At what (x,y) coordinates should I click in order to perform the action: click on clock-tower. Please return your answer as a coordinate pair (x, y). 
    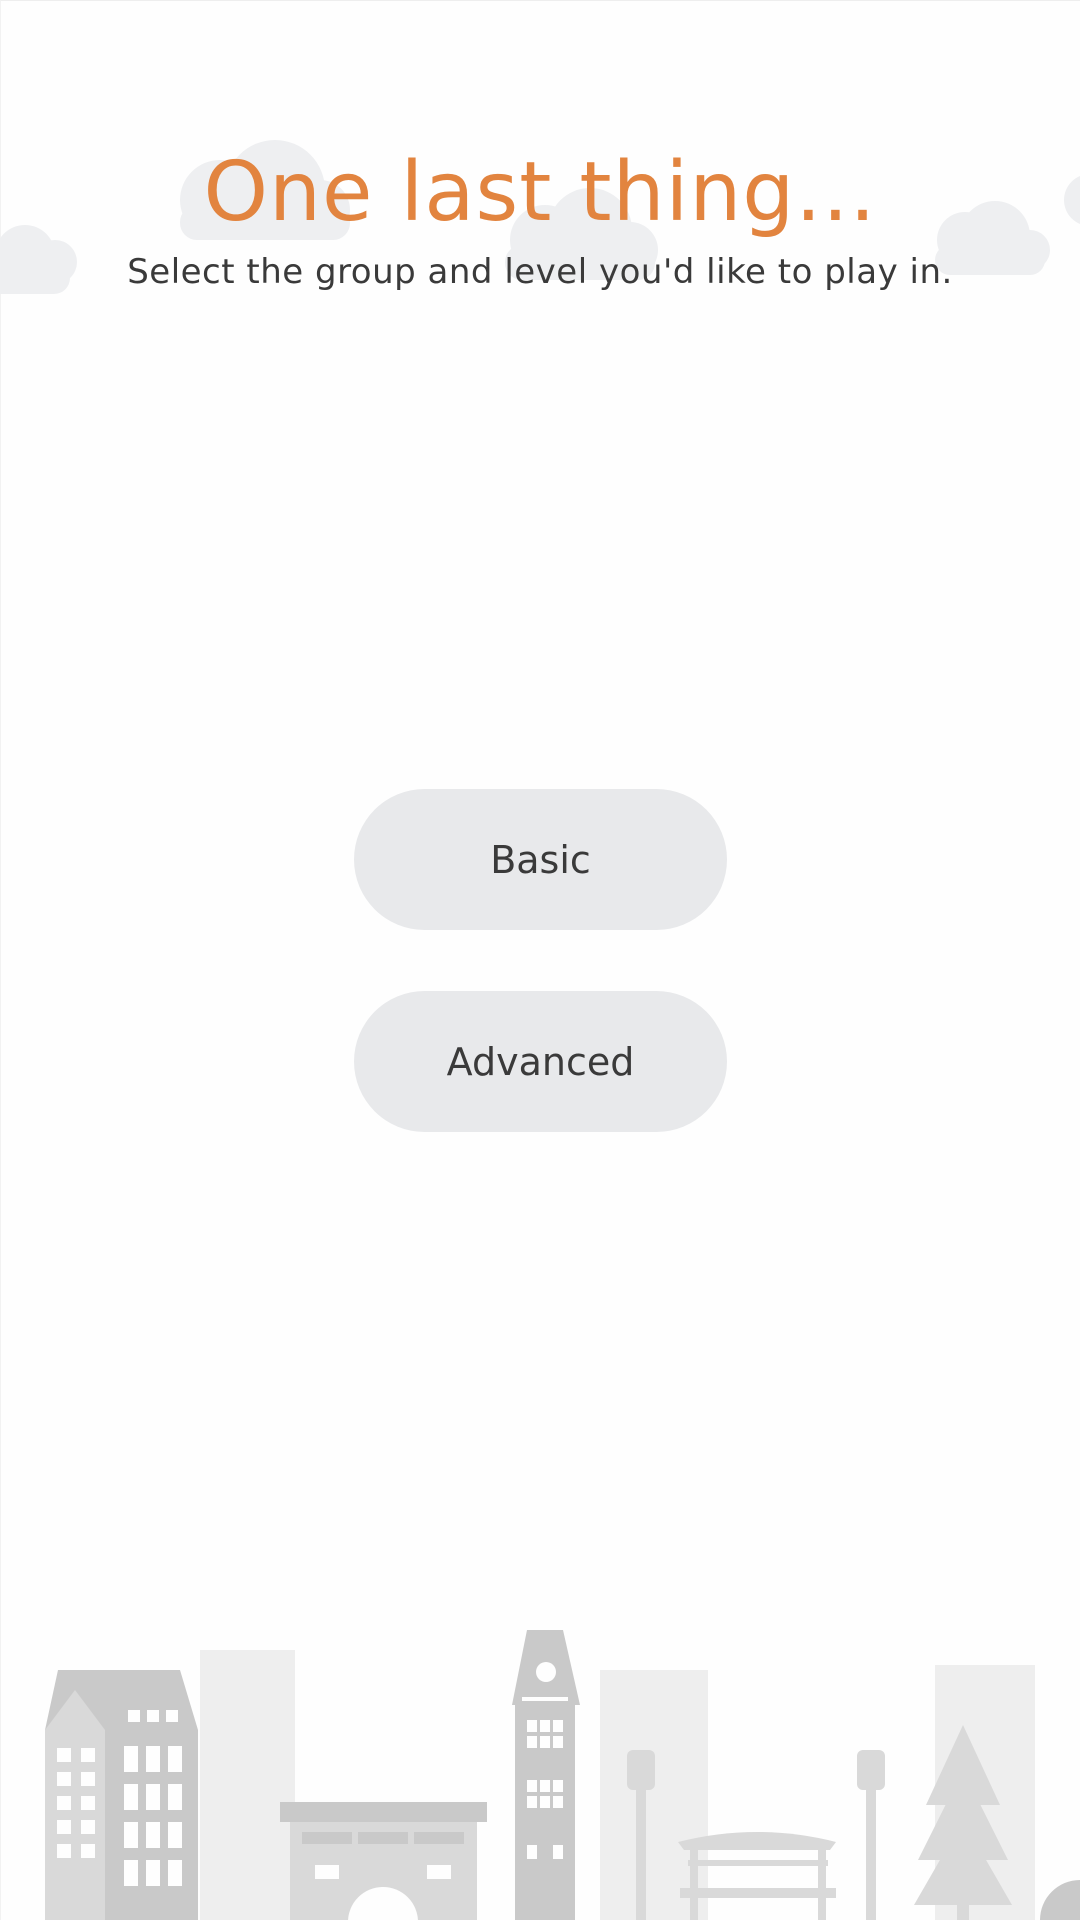
    Looking at the image, I should click on (546, 1775).